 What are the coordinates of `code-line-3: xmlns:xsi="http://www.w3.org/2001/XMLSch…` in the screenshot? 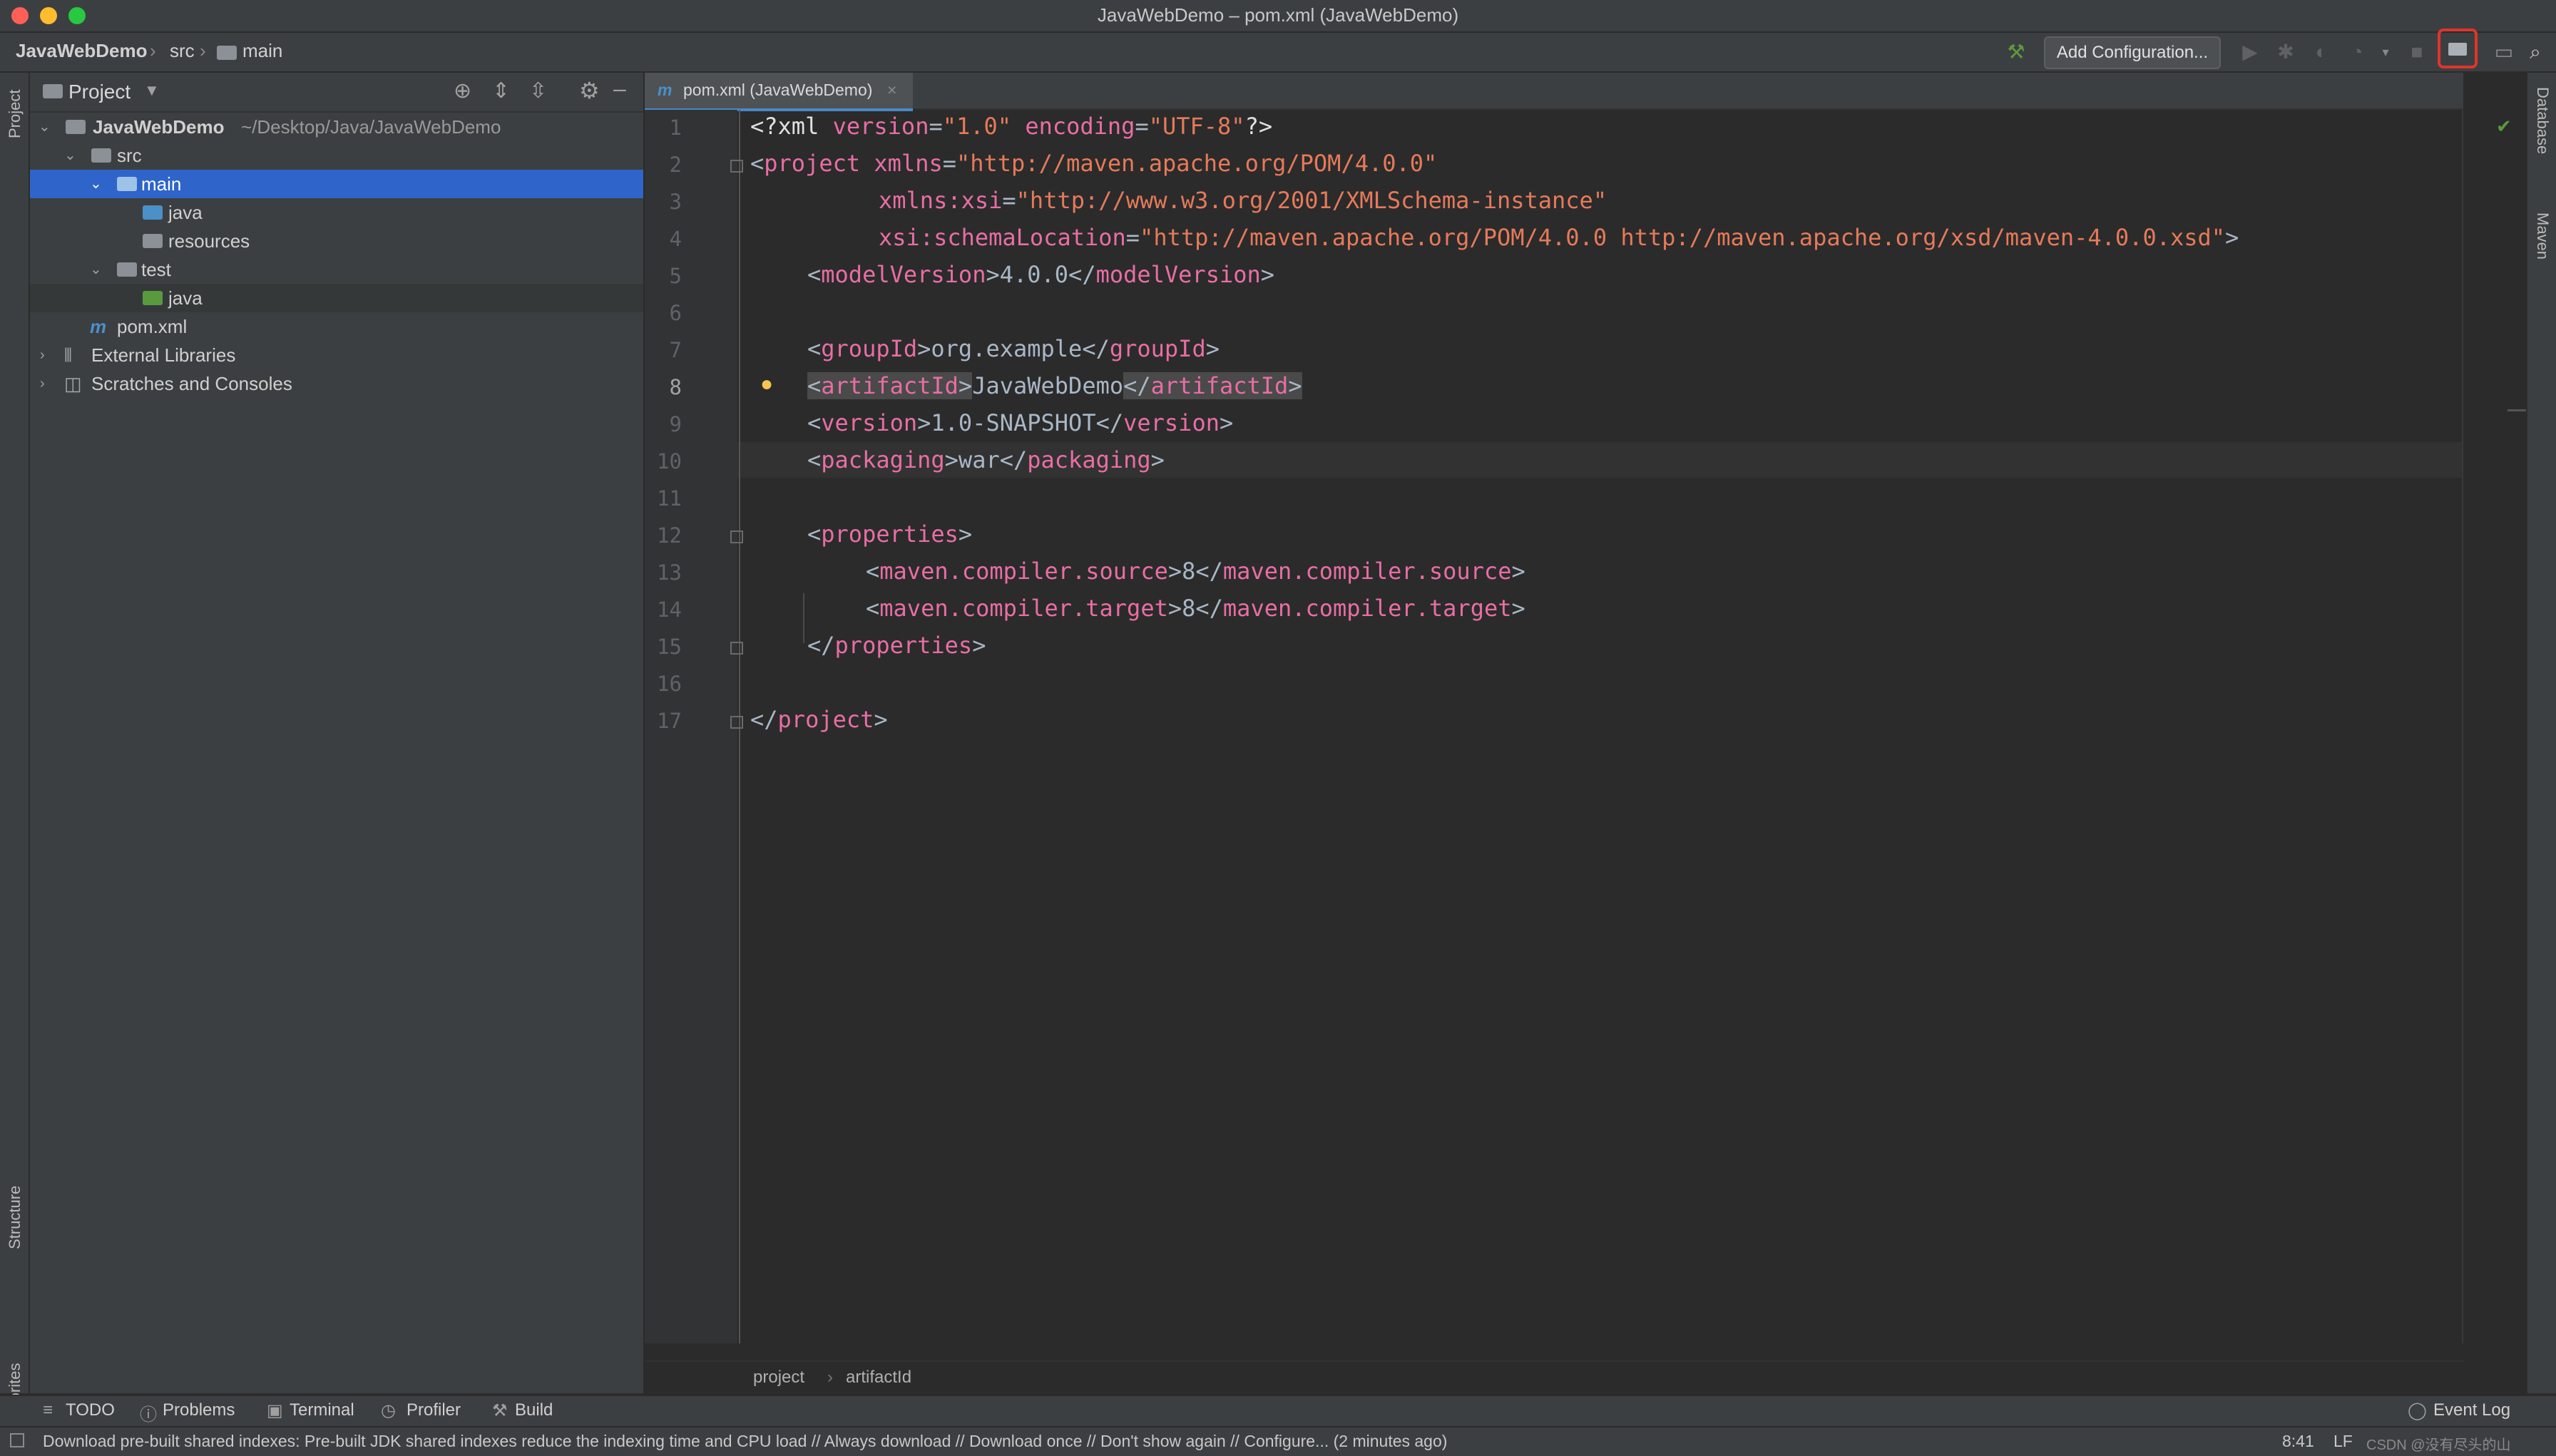 It's located at (1243, 200).